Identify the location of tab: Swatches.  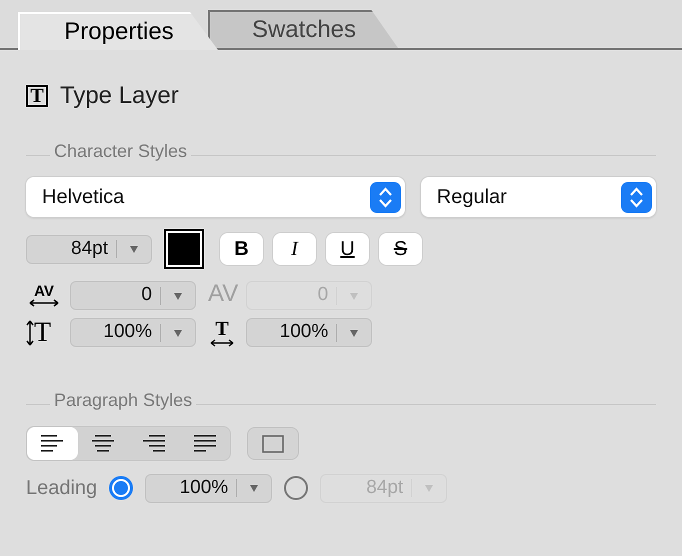
(303, 29).